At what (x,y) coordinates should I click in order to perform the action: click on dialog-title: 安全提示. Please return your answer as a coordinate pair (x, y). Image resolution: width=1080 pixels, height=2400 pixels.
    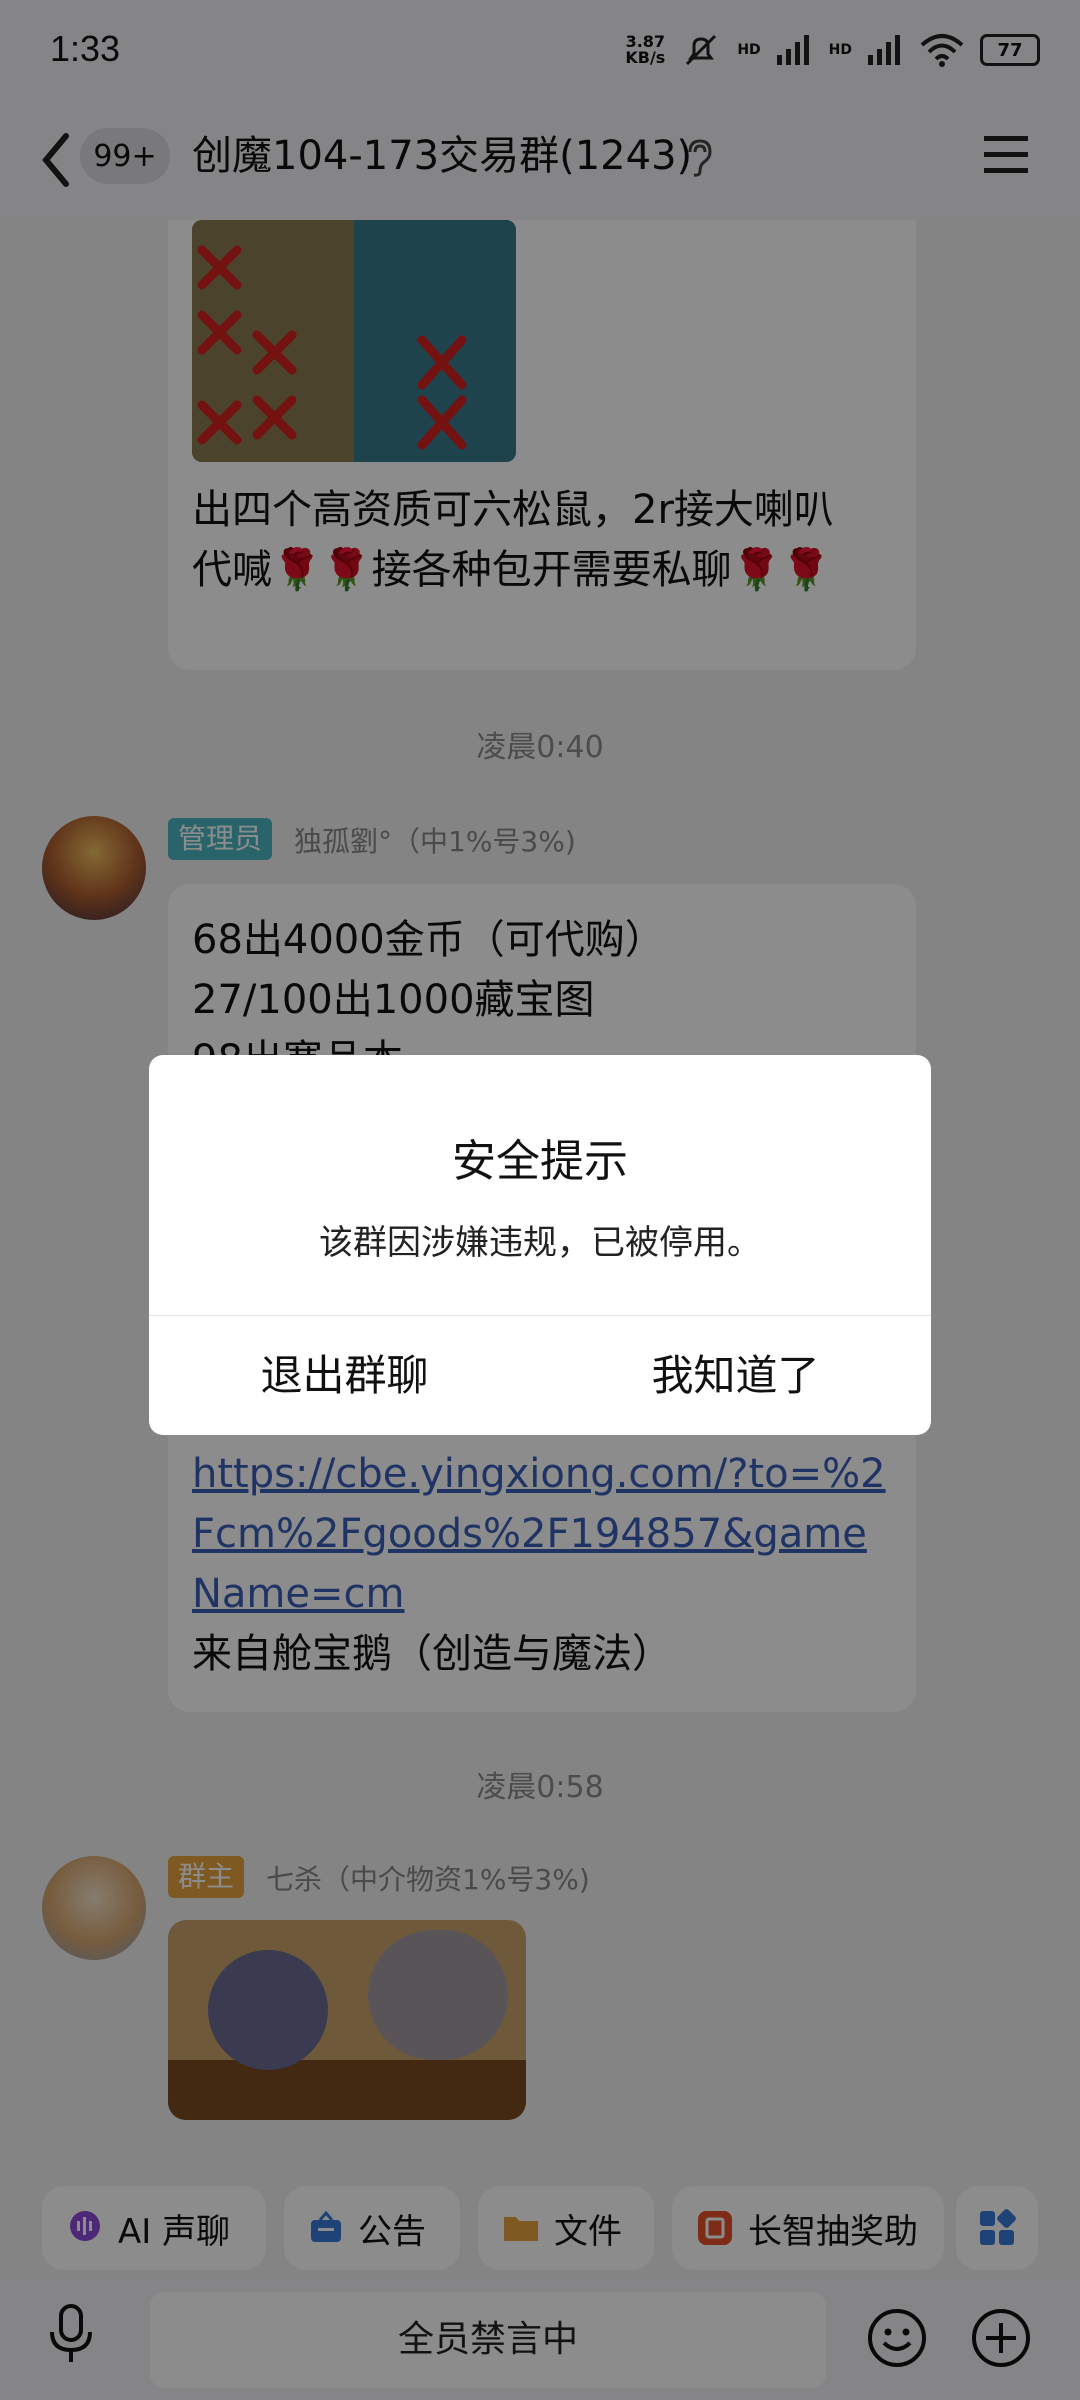
    Looking at the image, I should click on (540, 1161).